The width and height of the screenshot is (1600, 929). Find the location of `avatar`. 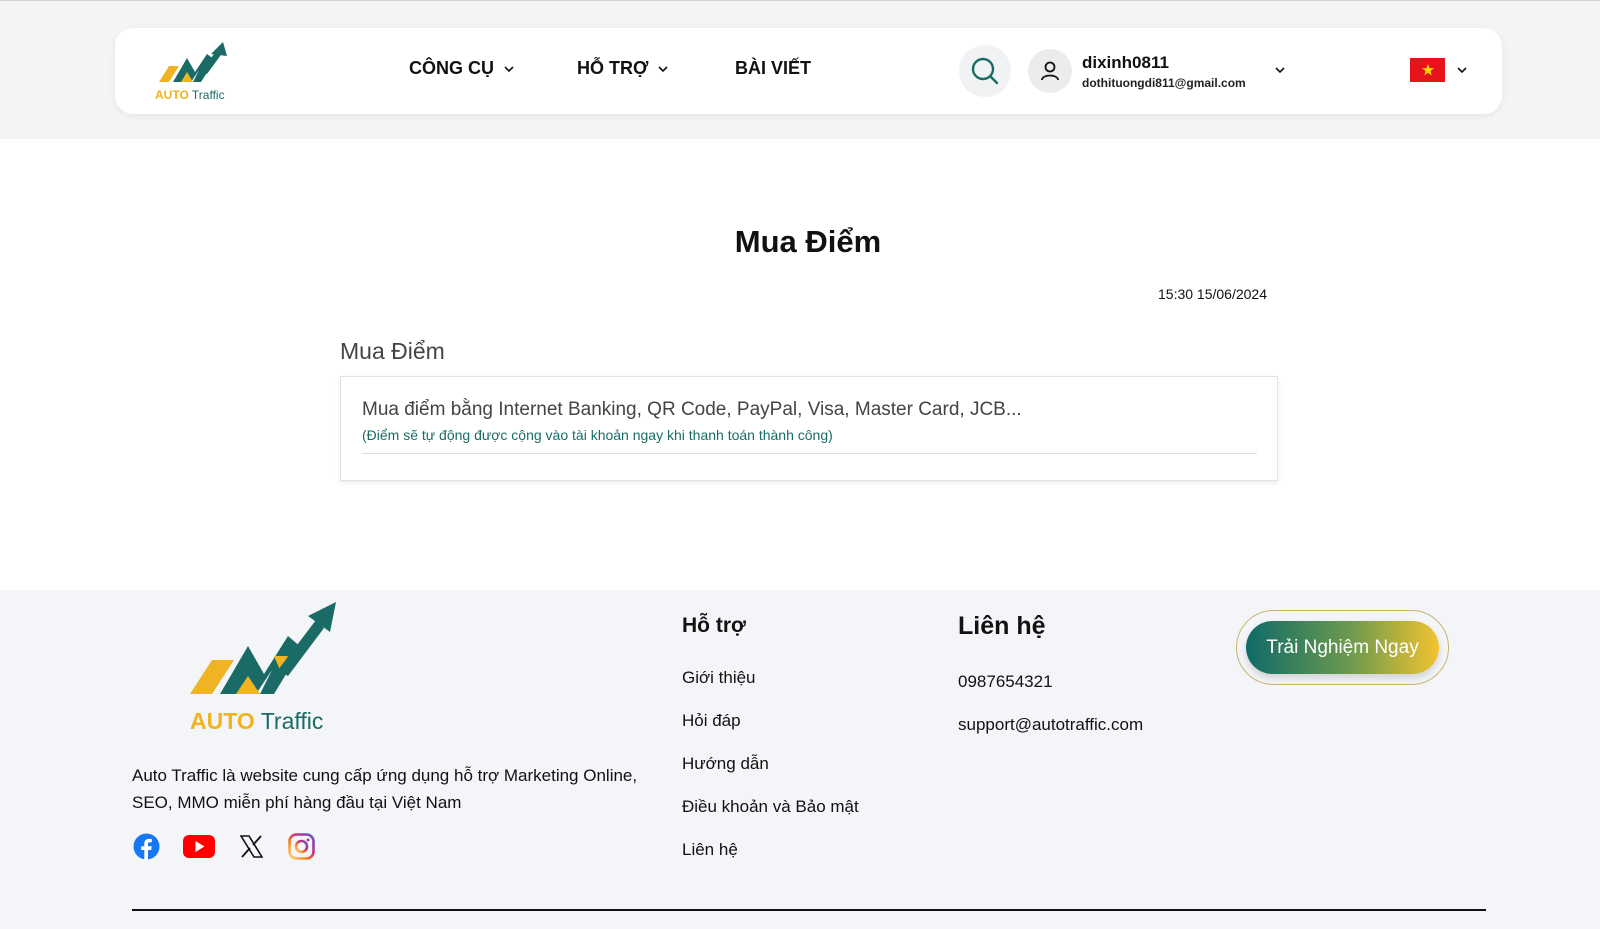

avatar is located at coordinates (1050, 71).